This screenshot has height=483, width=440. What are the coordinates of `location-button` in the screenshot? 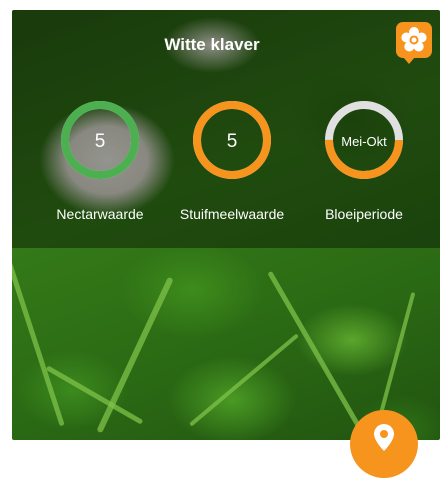 It's located at (384, 444).